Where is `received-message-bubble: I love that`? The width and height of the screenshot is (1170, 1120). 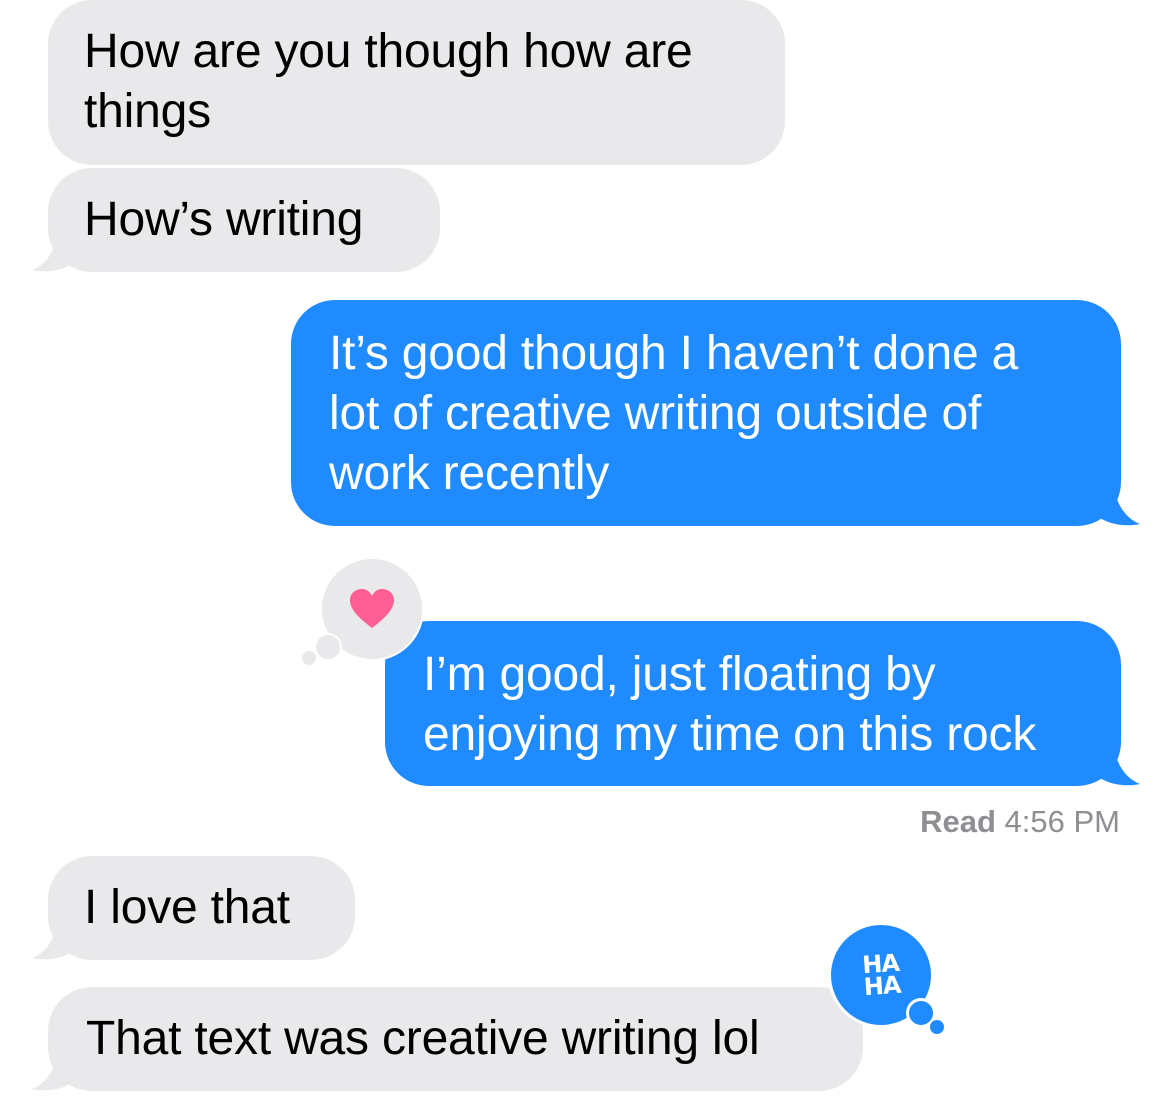 received-message-bubble: I love that is located at coordinates (201, 908).